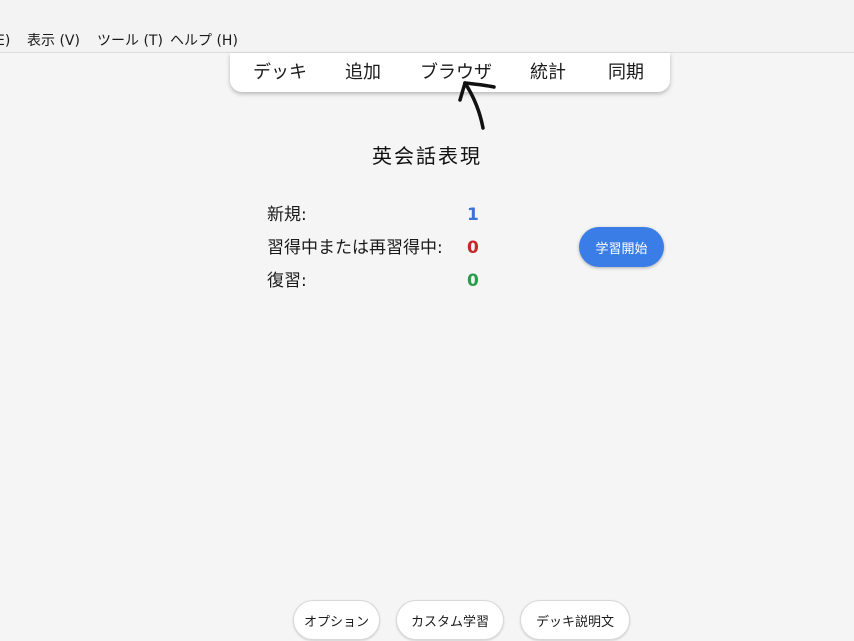  What do you see at coordinates (456, 73) in the screenshot?
I see `toolbar-browse: ブラウザ` at bounding box center [456, 73].